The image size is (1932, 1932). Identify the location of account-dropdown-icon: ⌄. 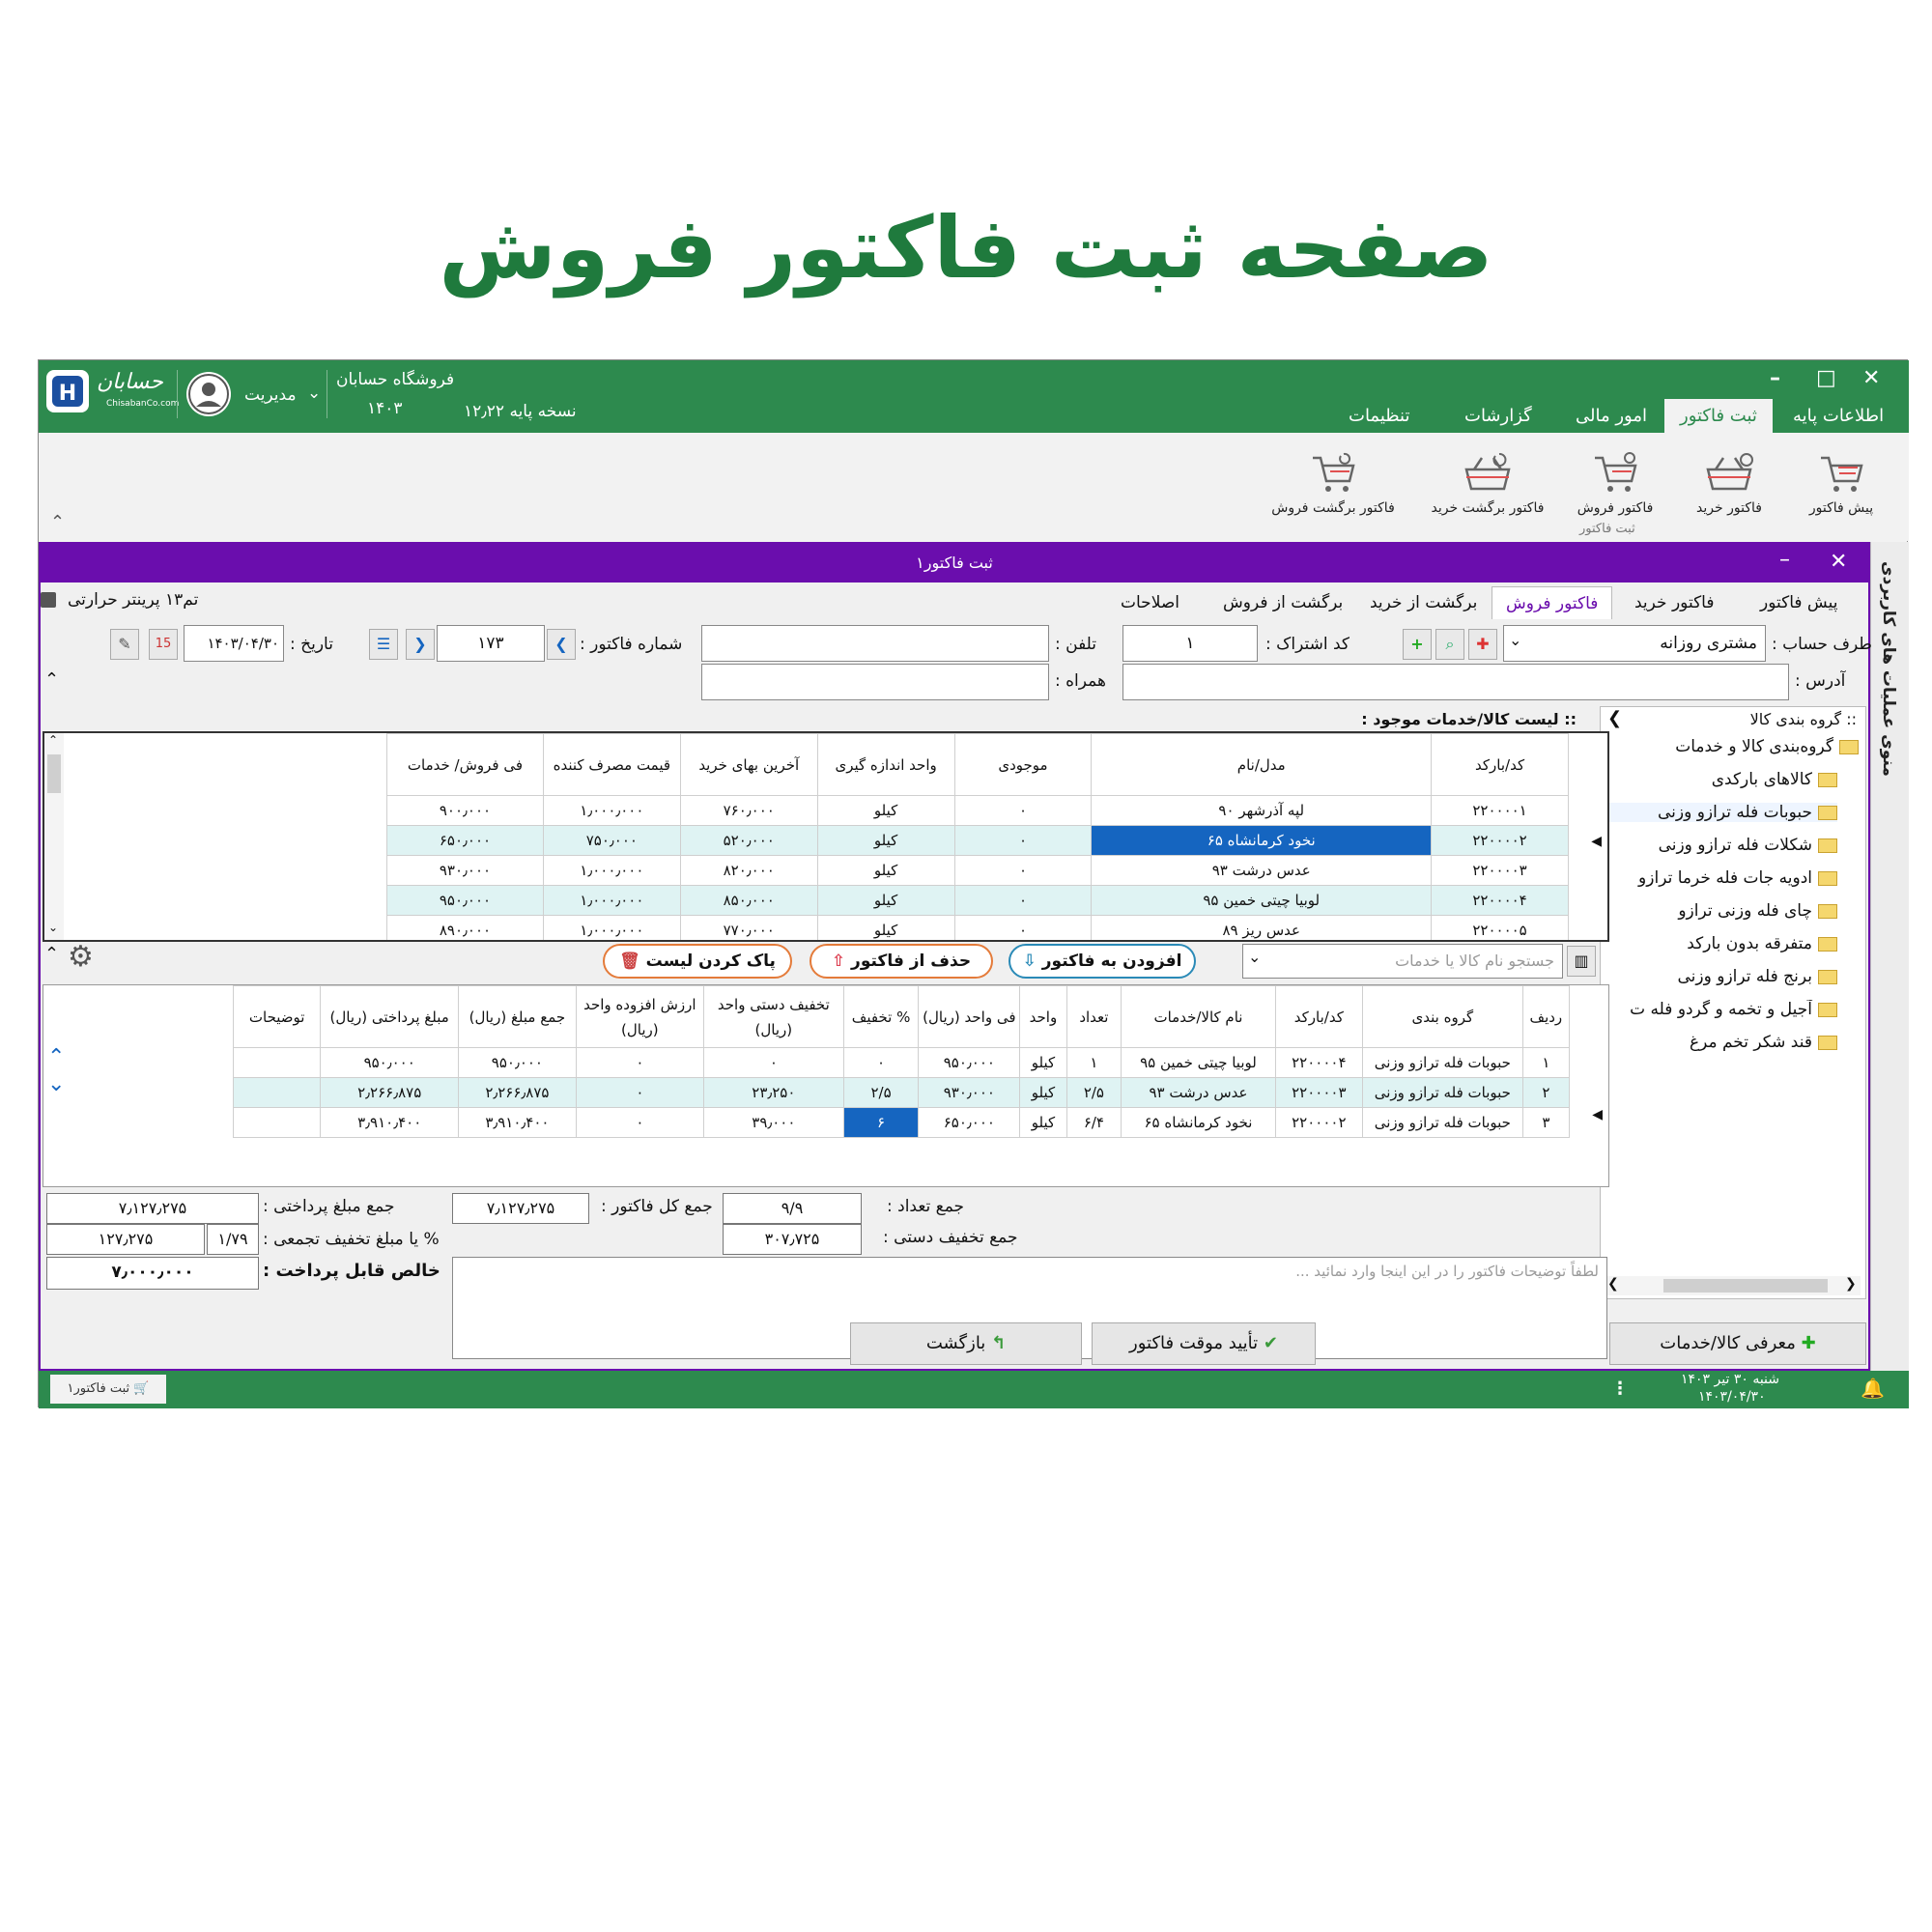
(1515, 640).